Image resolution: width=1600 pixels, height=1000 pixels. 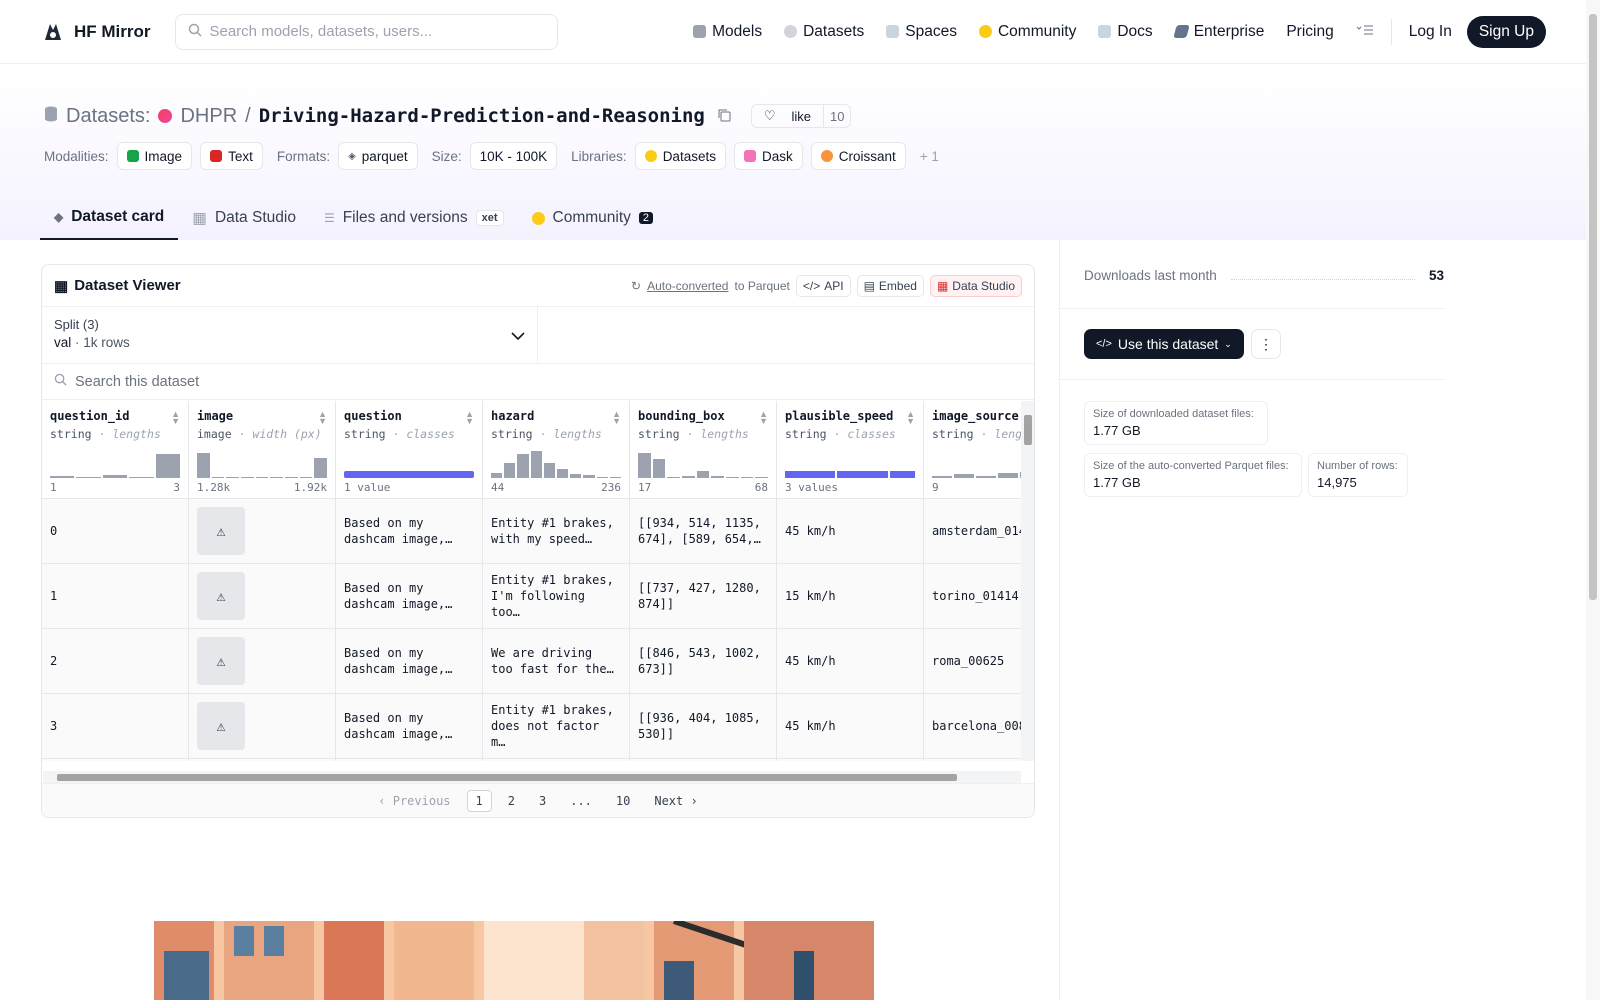 What do you see at coordinates (513, 156) in the screenshot?
I see `size-chip: 10K - 100K` at bounding box center [513, 156].